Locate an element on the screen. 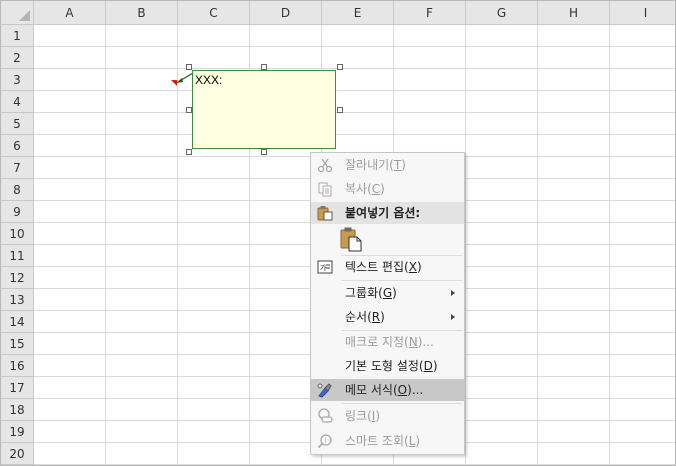 The width and height of the screenshot is (676, 466). column-header-f: F is located at coordinates (430, 13).